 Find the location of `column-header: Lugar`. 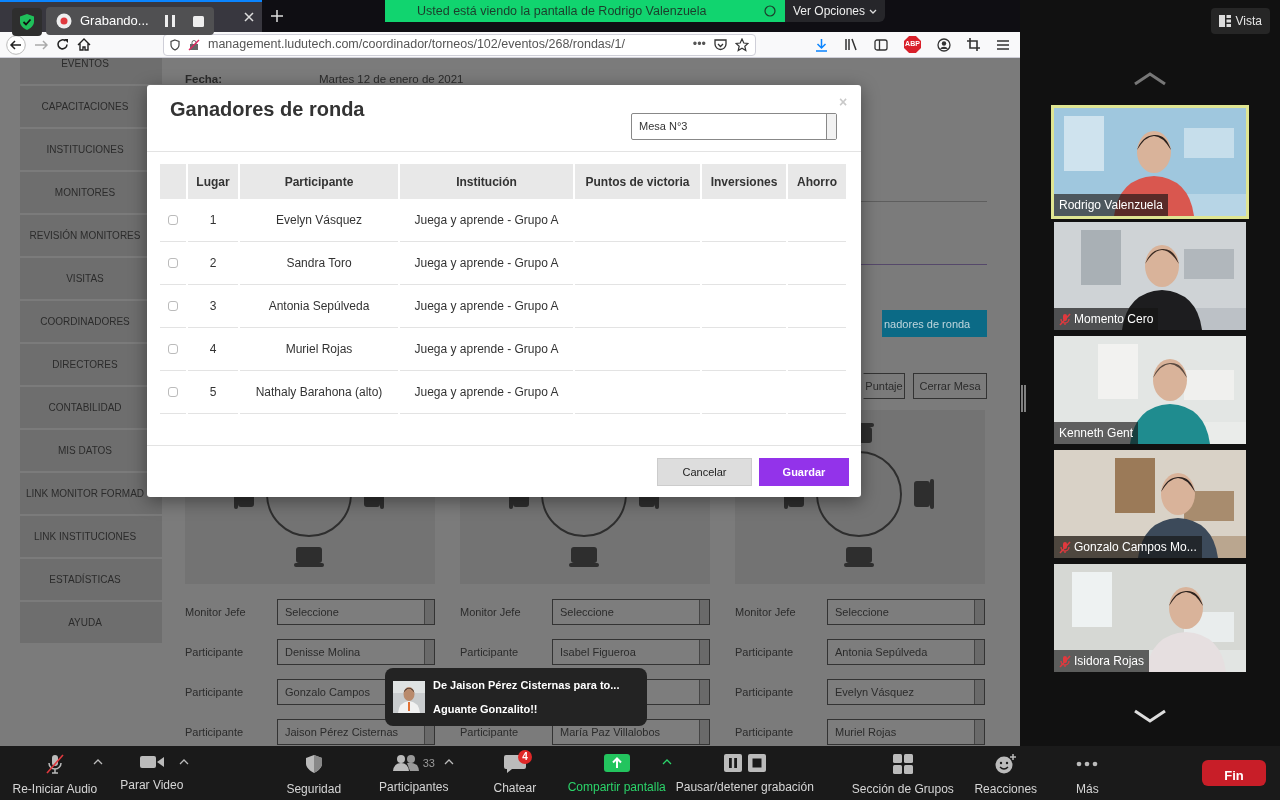

column-header: Lugar is located at coordinates (213, 181).